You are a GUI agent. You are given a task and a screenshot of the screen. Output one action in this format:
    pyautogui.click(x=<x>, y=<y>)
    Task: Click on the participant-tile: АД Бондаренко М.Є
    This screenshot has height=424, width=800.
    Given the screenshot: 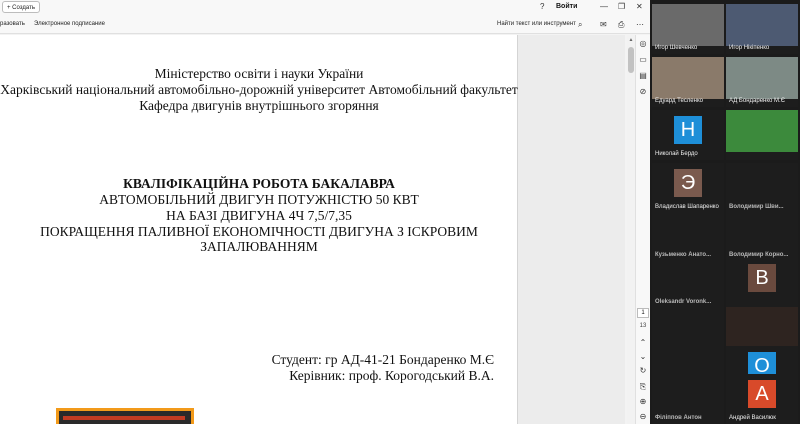 What is the action you would take?
    pyautogui.click(x=762, y=82)
    